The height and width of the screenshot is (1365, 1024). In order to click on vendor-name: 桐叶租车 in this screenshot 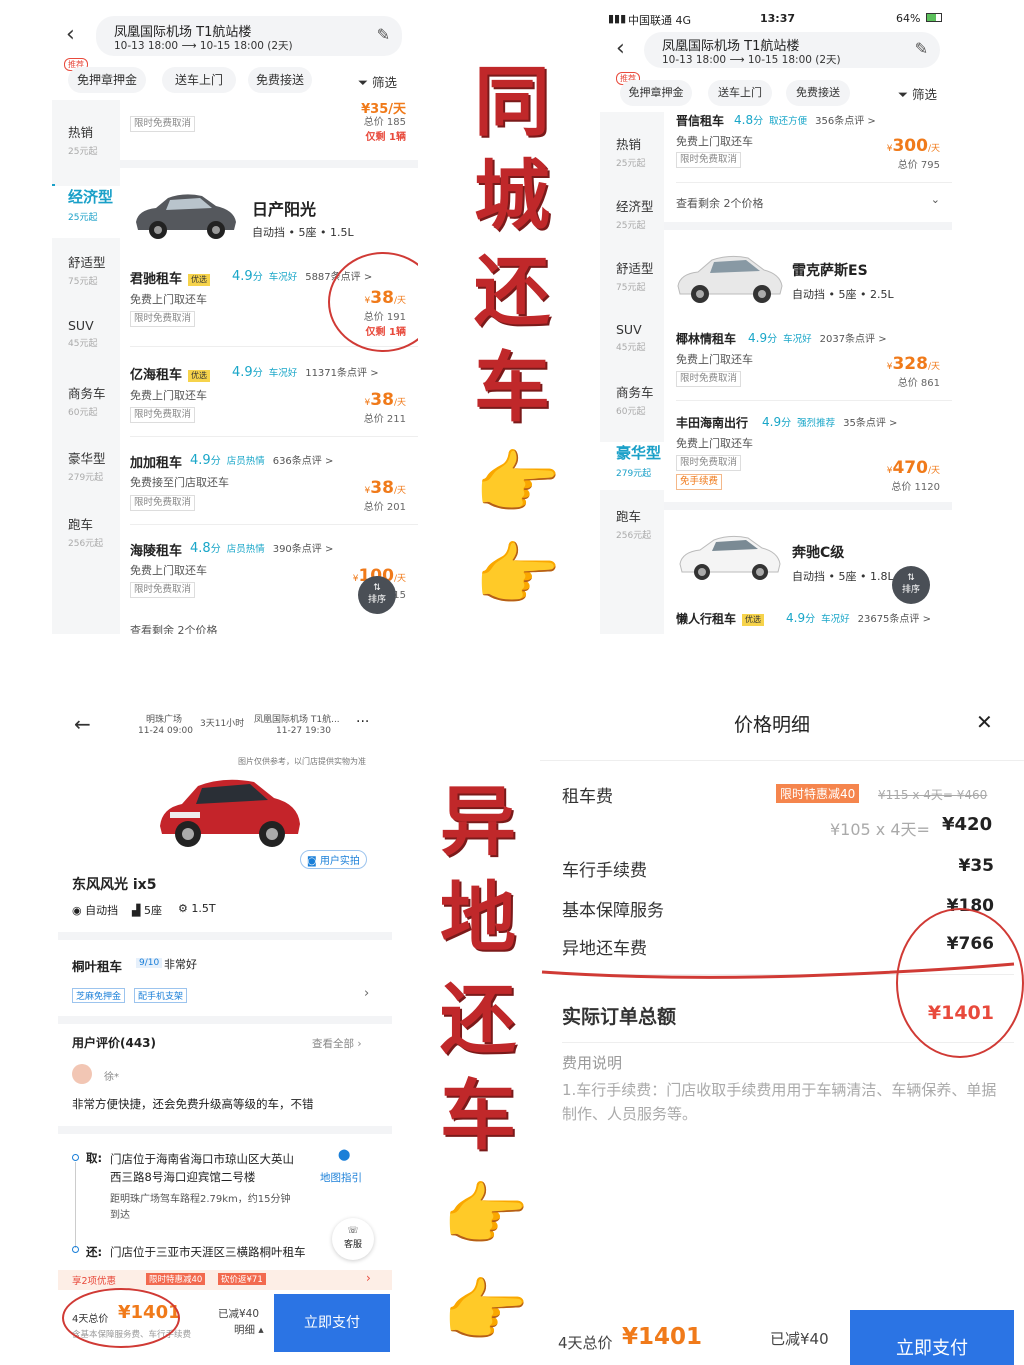, I will do `click(97, 965)`.